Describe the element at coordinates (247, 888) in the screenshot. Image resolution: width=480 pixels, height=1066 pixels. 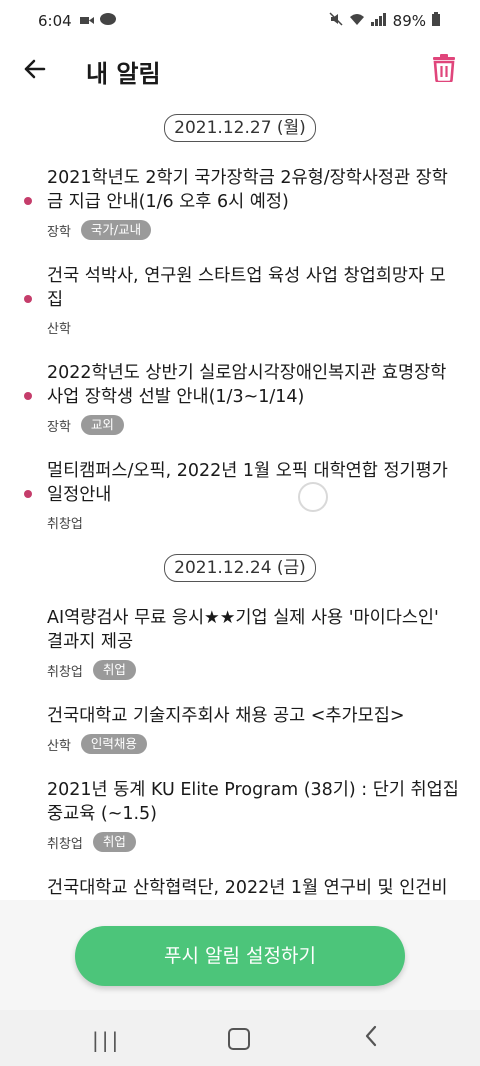
I see `notification-title: 건국대학교 산학협력단, 2022년 1월 연구비 및 인건비 지불 일정` at that location.